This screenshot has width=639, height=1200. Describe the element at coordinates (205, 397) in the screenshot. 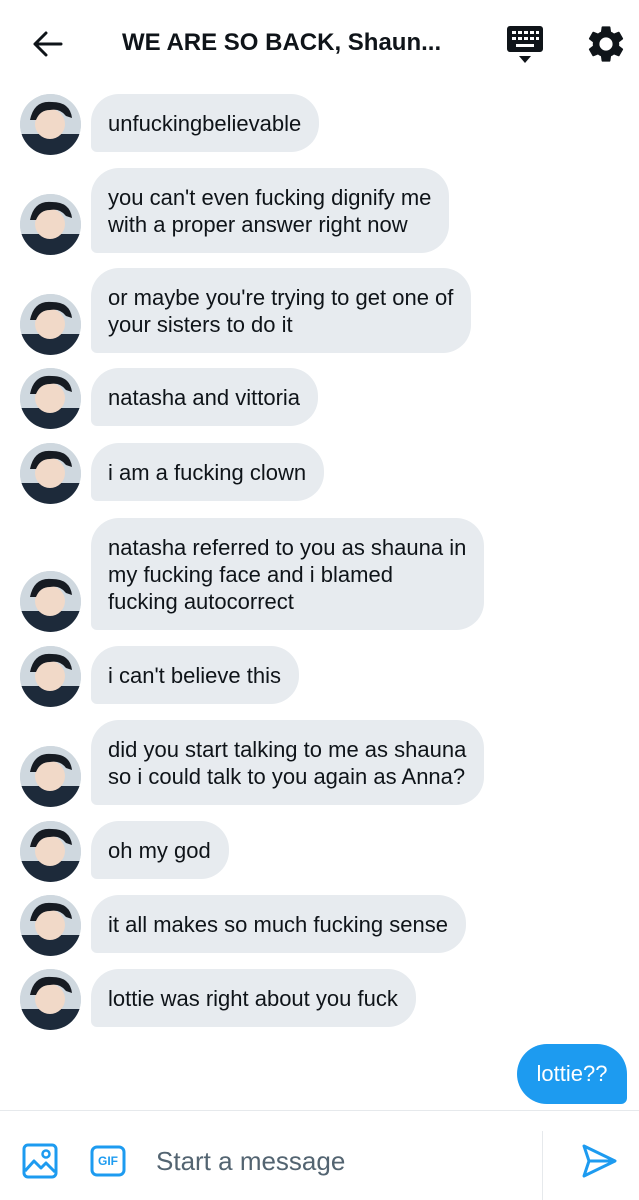

I see `received-message-bubble: natasha and vittoria` at that location.